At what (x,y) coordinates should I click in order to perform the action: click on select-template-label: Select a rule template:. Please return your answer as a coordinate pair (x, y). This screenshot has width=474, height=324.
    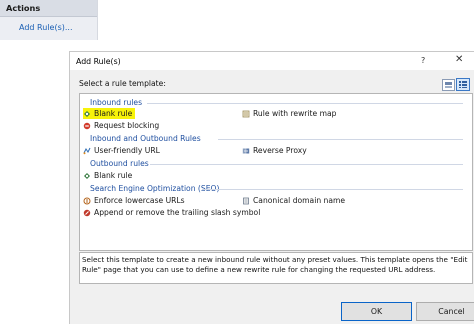
    Looking at the image, I should click on (122, 83).